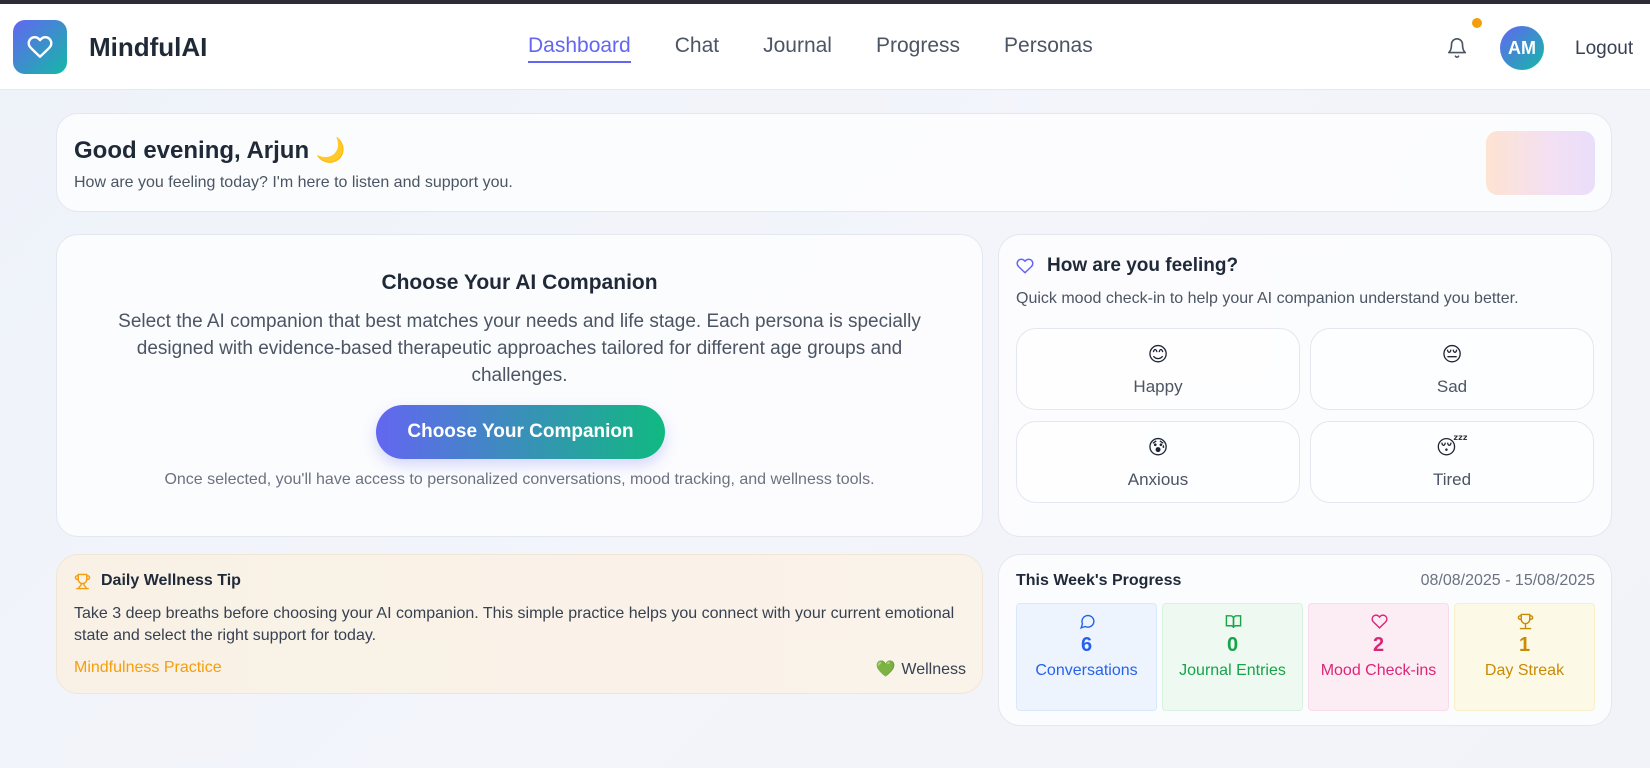  What do you see at coordinates (1232, 645) in the screenshot?
I see `stat-value: 0` at bounding box center [1232, 645].